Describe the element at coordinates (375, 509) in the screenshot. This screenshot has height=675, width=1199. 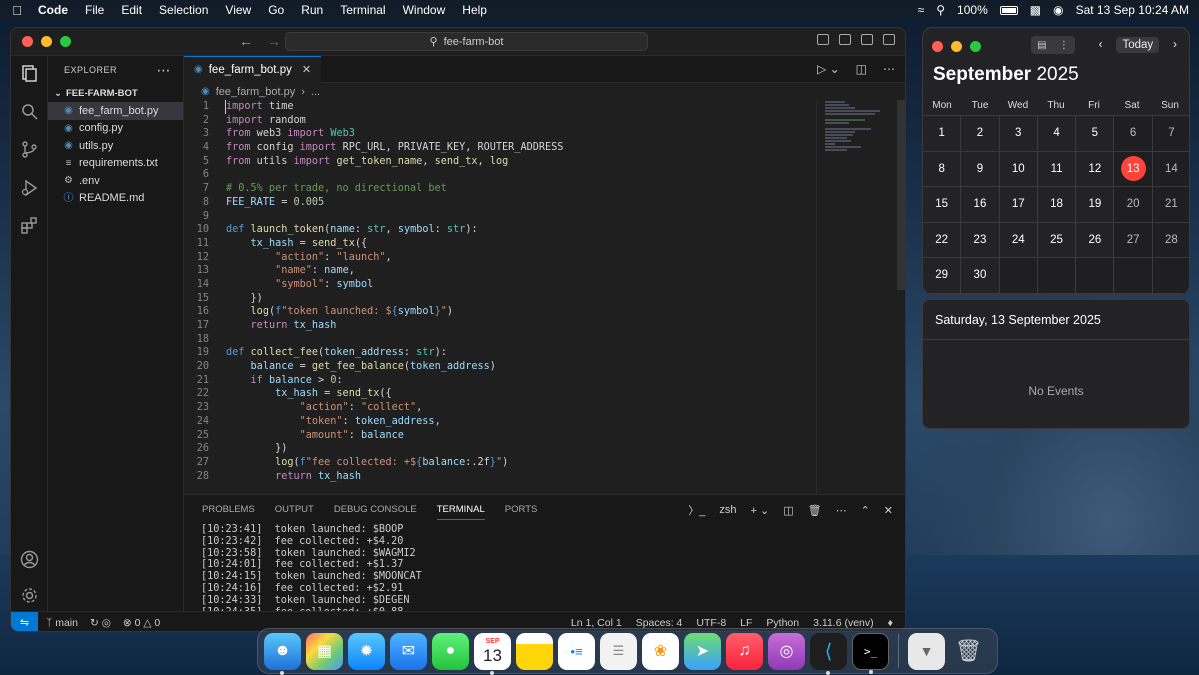
I see `tab-debug-console: DEBUG CONSOLE` at that location.